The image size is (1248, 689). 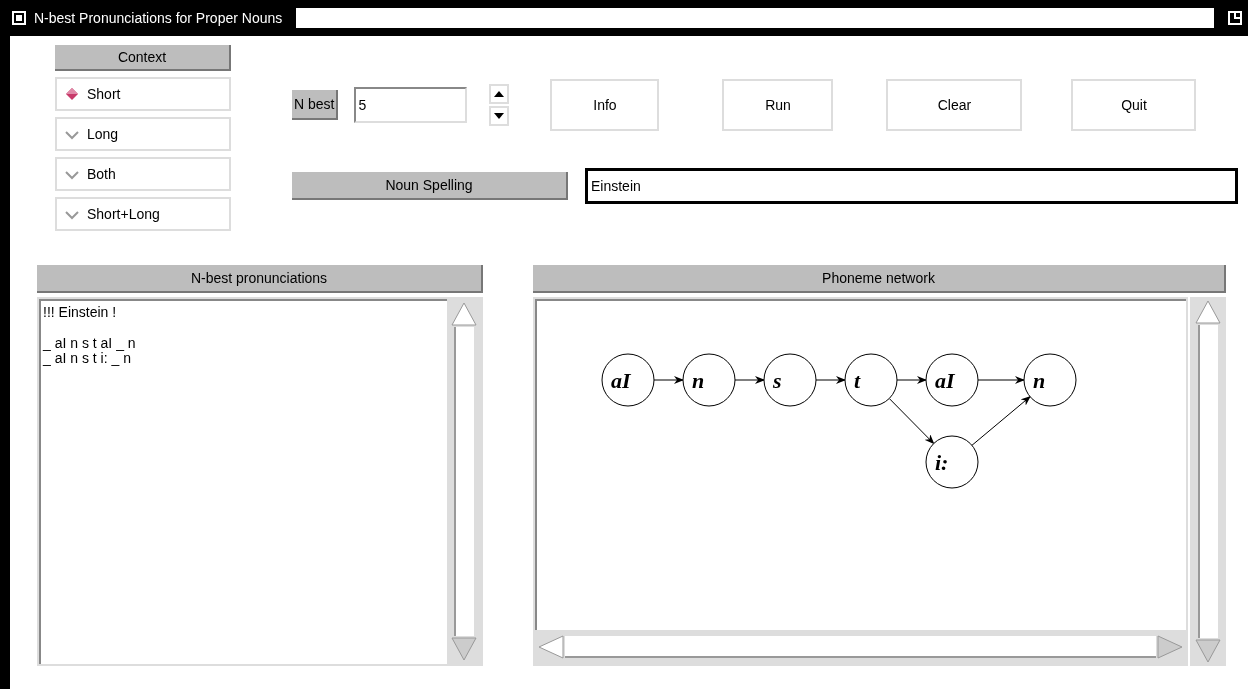 I want to click on action-button: Quit, so click(x=1134, y=105).